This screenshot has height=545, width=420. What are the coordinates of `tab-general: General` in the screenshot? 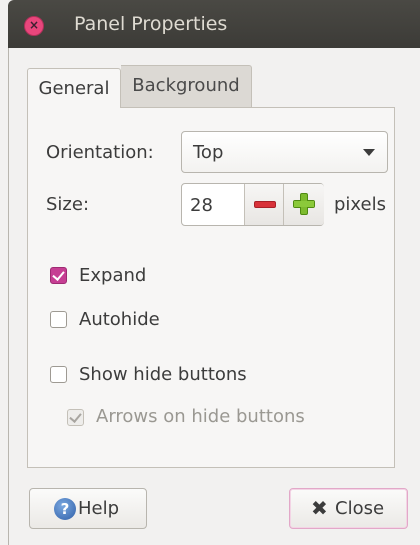 It's located at (74, 88).